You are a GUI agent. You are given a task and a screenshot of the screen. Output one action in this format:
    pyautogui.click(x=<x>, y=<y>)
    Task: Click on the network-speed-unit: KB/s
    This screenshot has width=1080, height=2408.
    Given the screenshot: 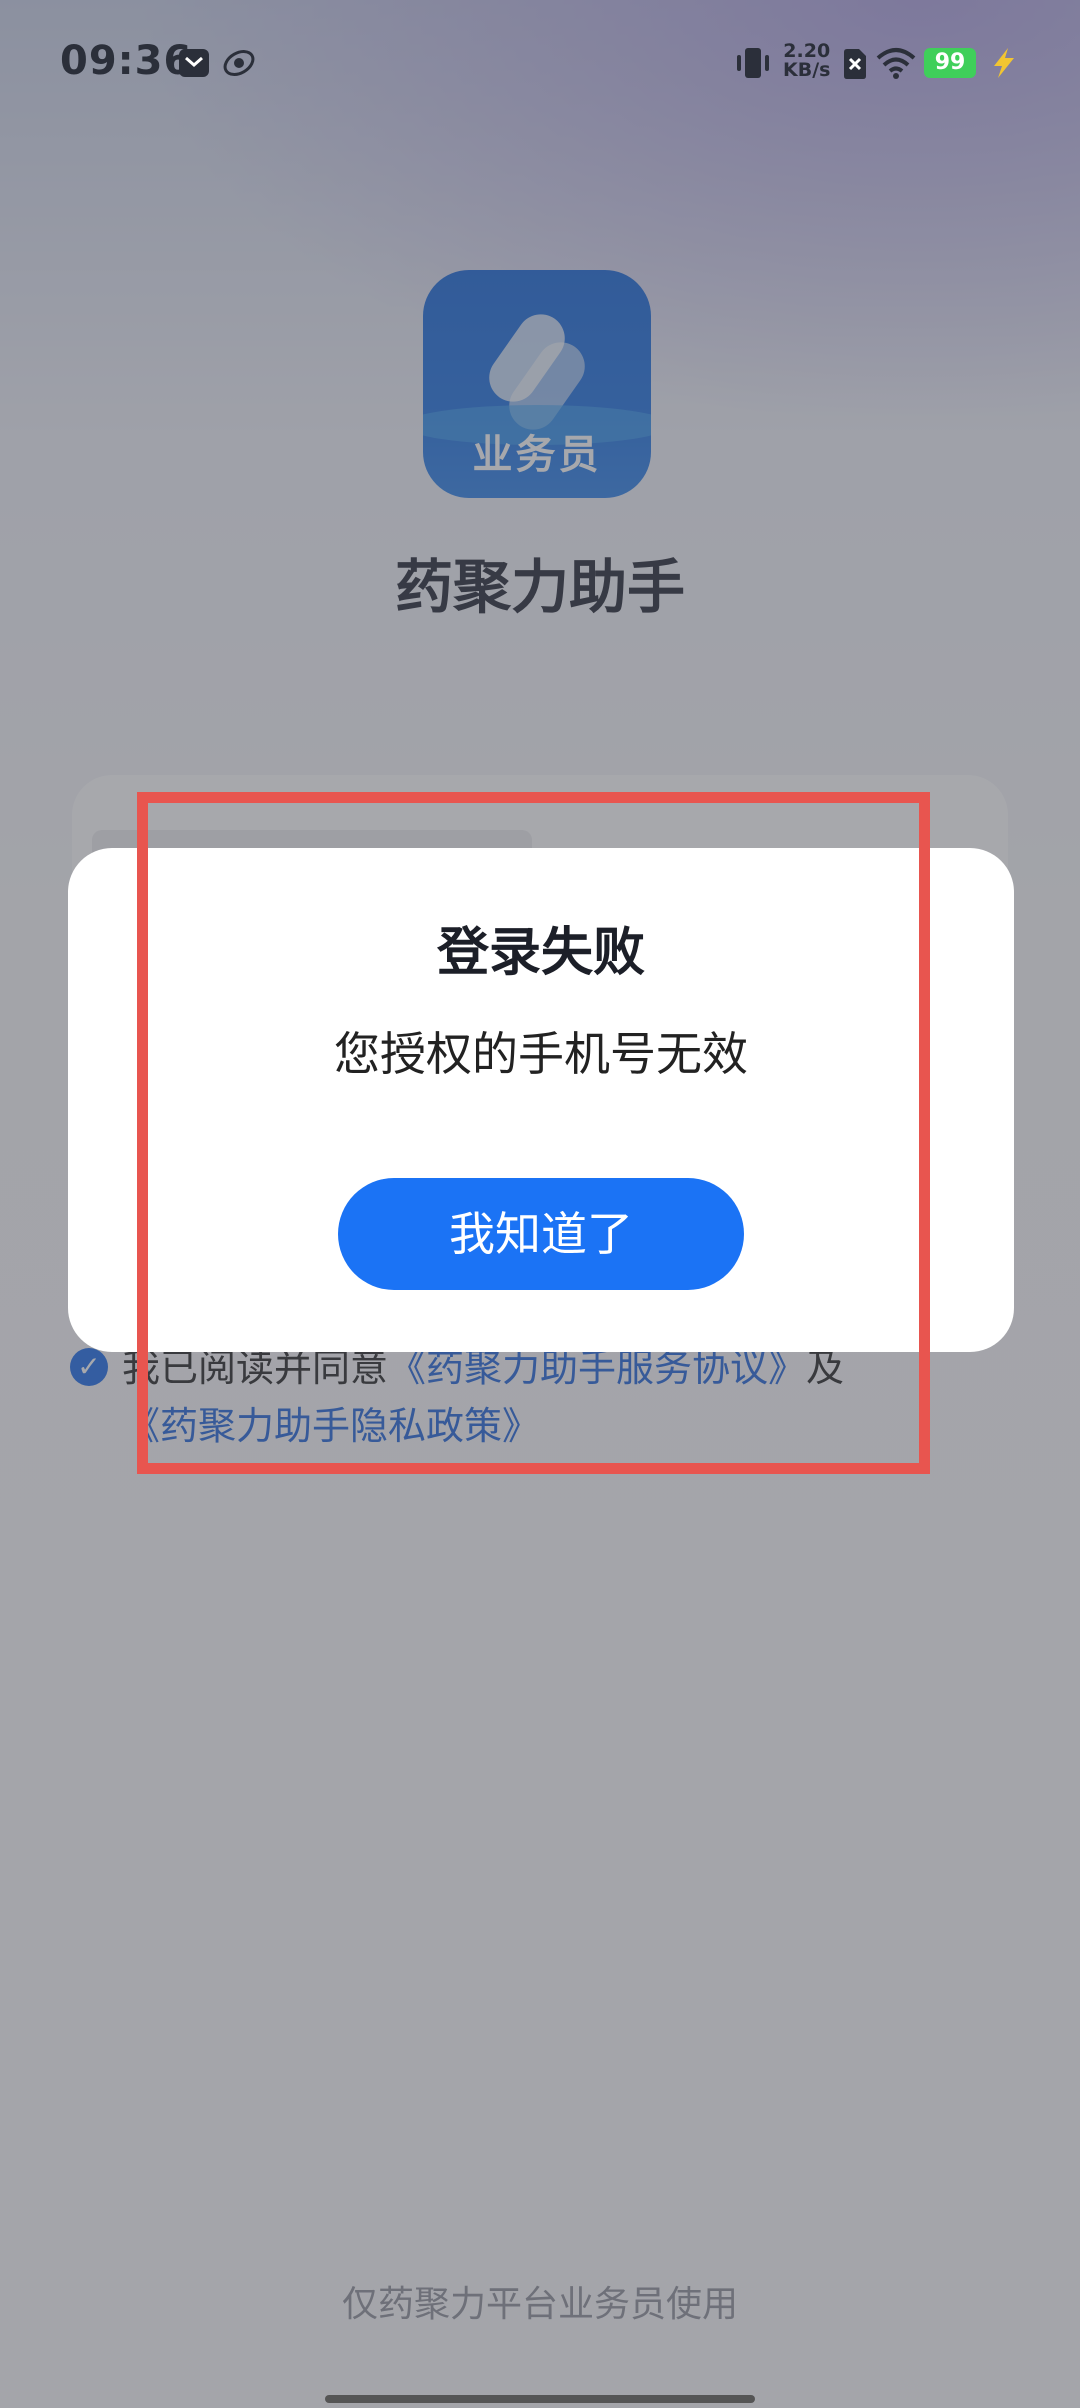 What is the action you would take?
    pyautogui.click(x=807, y=70)
    